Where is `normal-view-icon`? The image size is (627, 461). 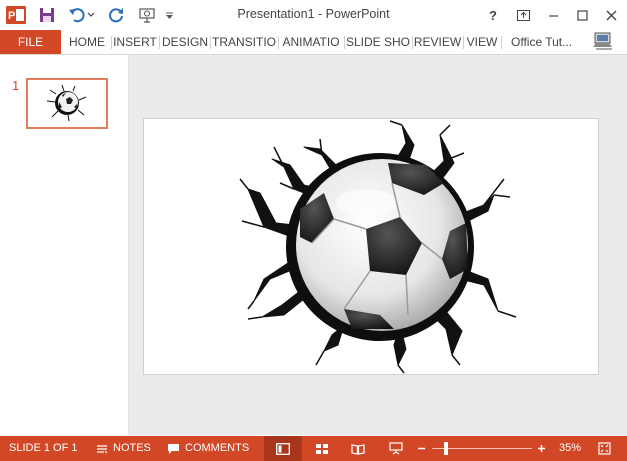 normal-view-icon is located at coordinates (283, 448).